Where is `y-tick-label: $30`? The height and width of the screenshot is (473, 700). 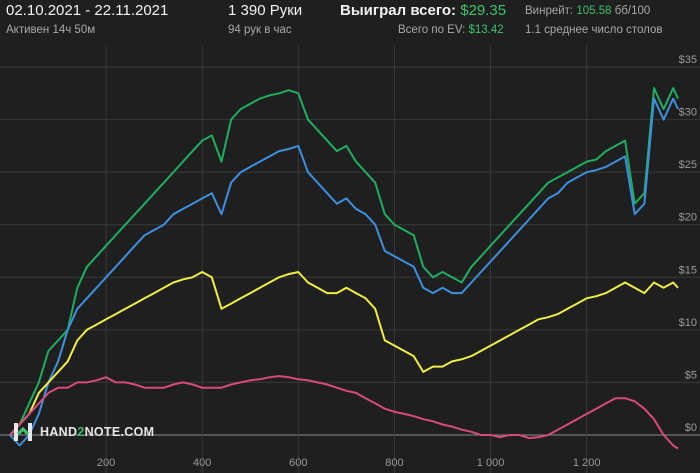
y-tick-label: $30 is located at coordinates (688, 113).